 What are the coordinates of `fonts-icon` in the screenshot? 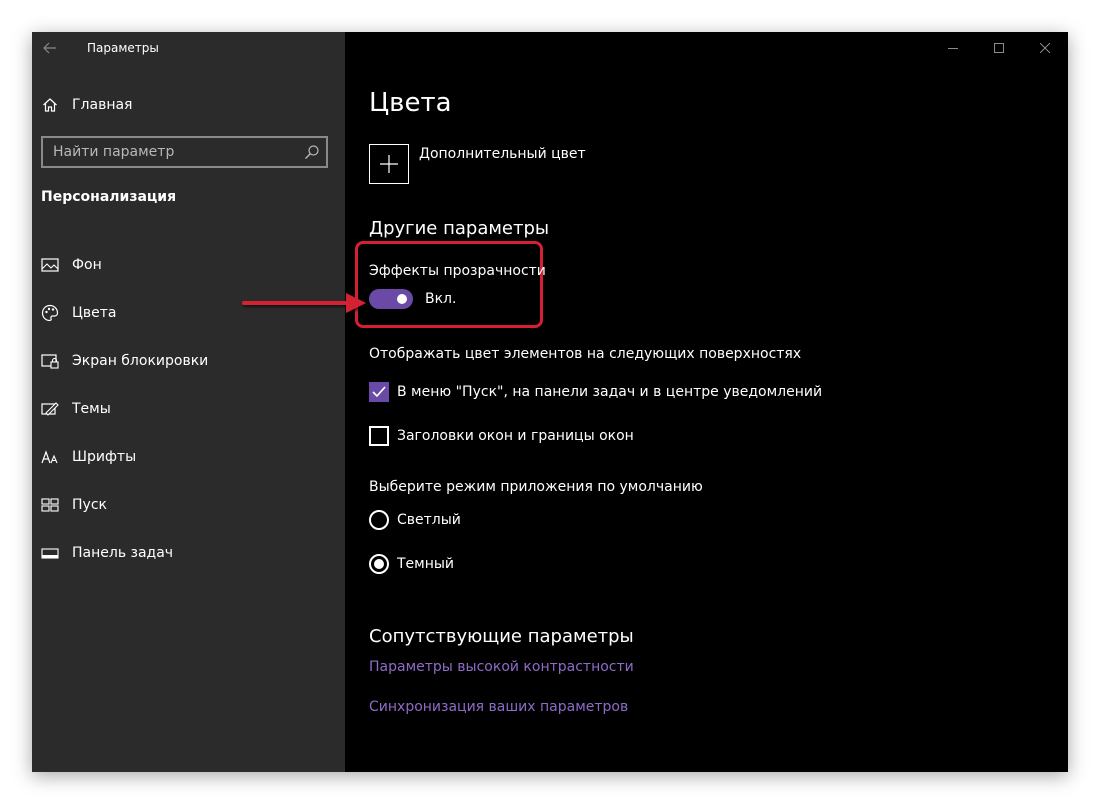 It's located at (50, 457).